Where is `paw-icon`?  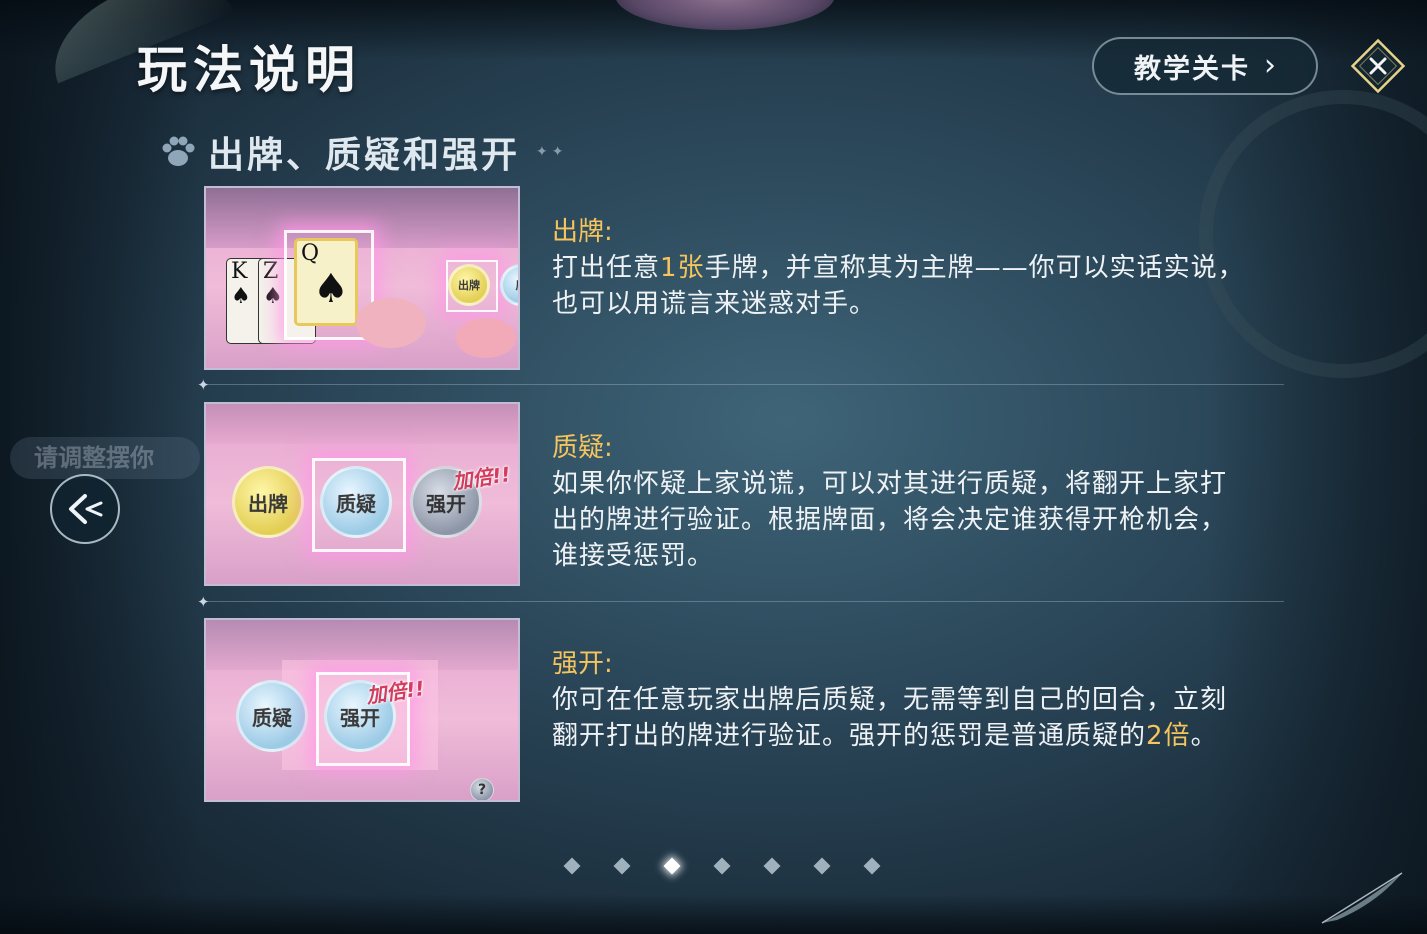 paw-icon is located at coordinates (178, 151).